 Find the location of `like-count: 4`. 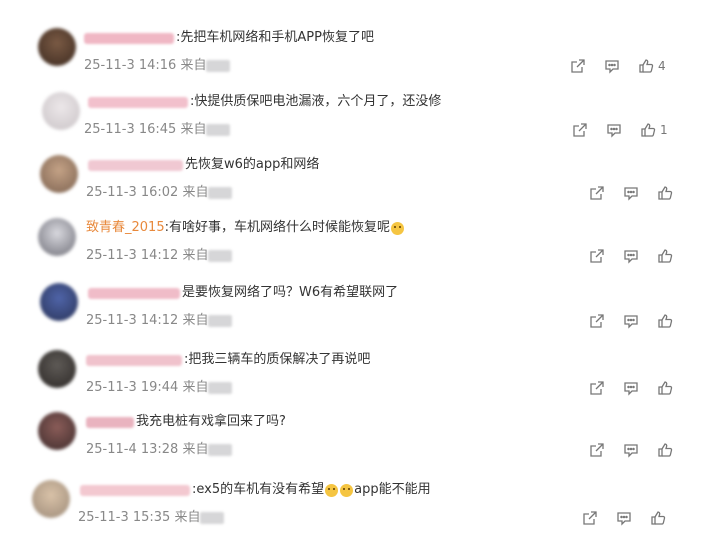

like-count: 4 is located at coordinates (662, 66).